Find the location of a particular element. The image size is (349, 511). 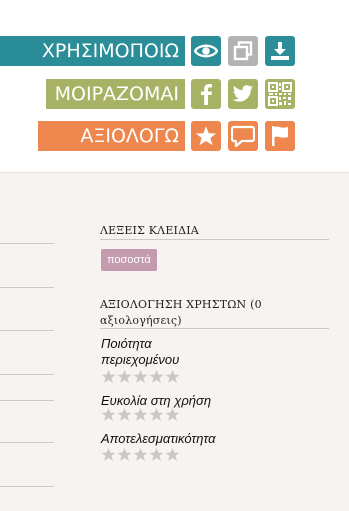

star-rating-effectiveness is located at coordinates (140, 454).